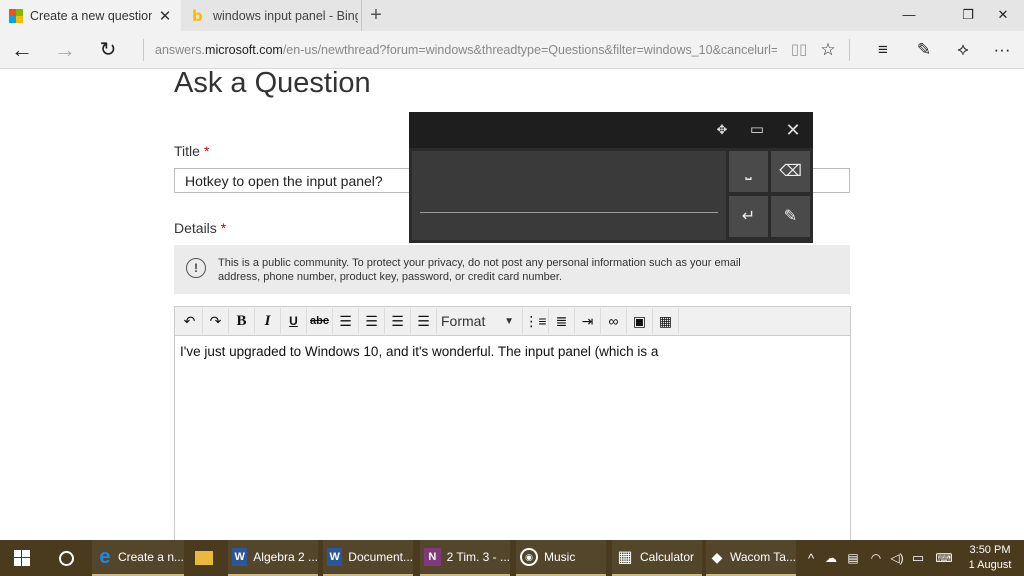 This screenshot has height=576, width=1024. Describe the element at coordinates (611, 130) in the screenshot. I see `input-panel-header: ✥ ▭ ✕` at that location.